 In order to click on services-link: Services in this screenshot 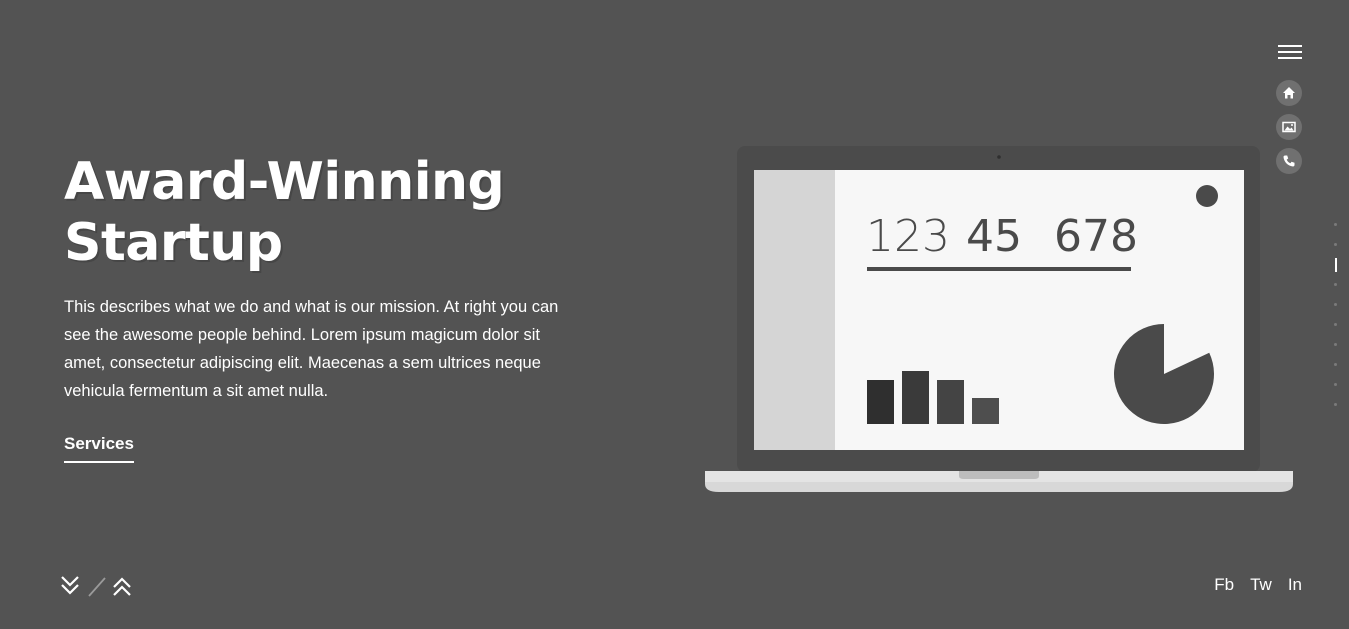, I will do `click(99, 448)`.